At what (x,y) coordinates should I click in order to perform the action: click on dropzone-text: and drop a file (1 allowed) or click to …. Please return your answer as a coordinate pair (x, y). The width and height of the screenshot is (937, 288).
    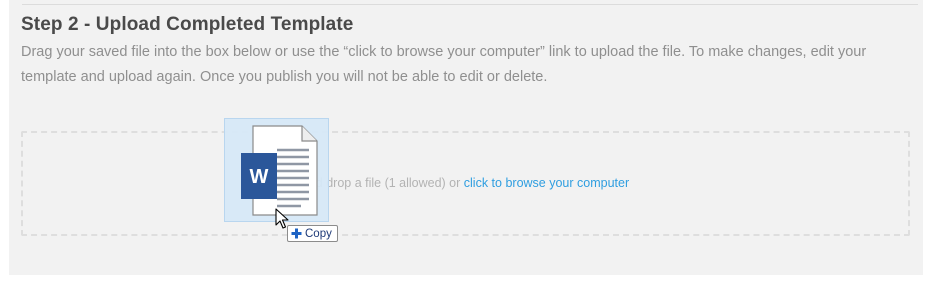
    Looking at the image, I should click on (465, 183).